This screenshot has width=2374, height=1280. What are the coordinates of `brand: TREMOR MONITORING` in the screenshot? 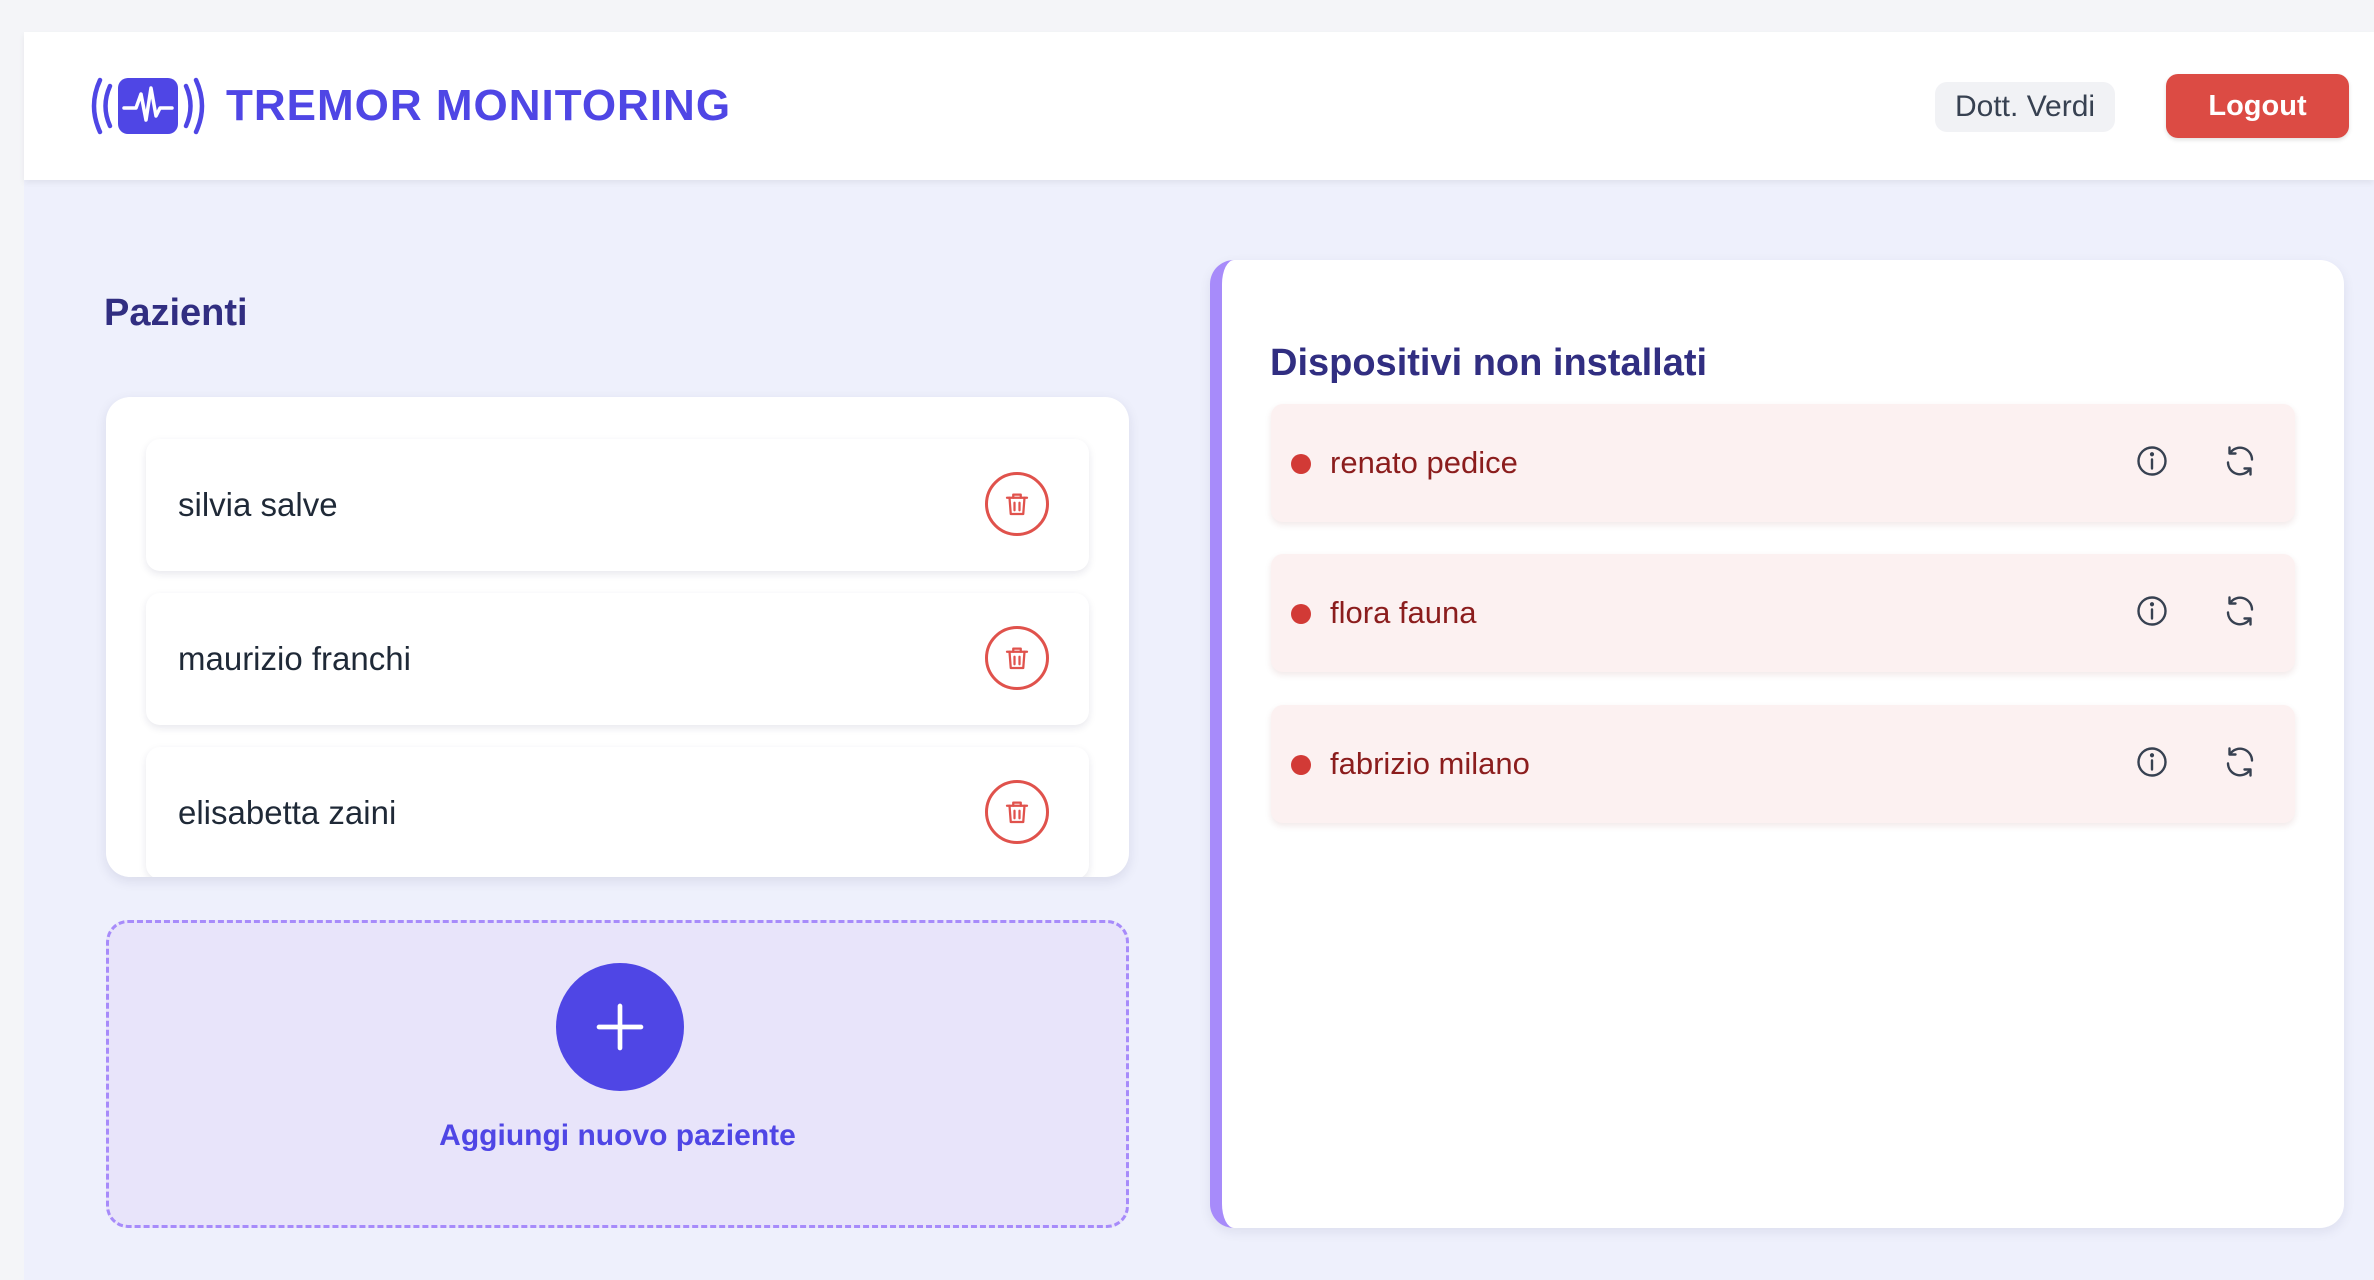 It's located at (408, 106).